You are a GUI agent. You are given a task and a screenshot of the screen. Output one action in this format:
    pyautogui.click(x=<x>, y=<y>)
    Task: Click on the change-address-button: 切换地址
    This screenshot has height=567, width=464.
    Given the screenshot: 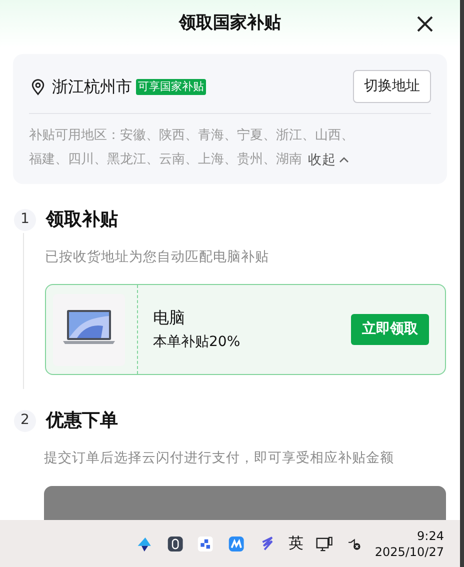 What is the action you would take?
    pyautogui.click(x=392, y=86)
    